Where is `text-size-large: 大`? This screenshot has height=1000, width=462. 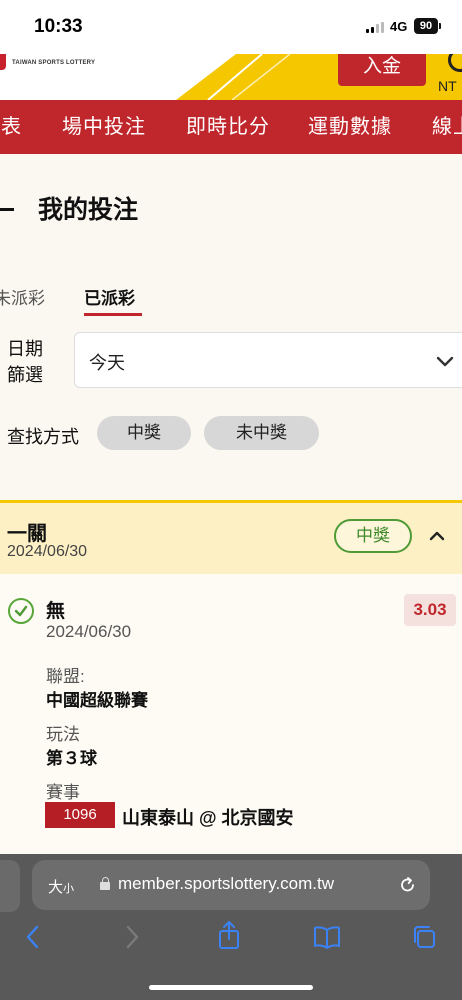
text-size-large: 大 is located at coordinates (56, 887).